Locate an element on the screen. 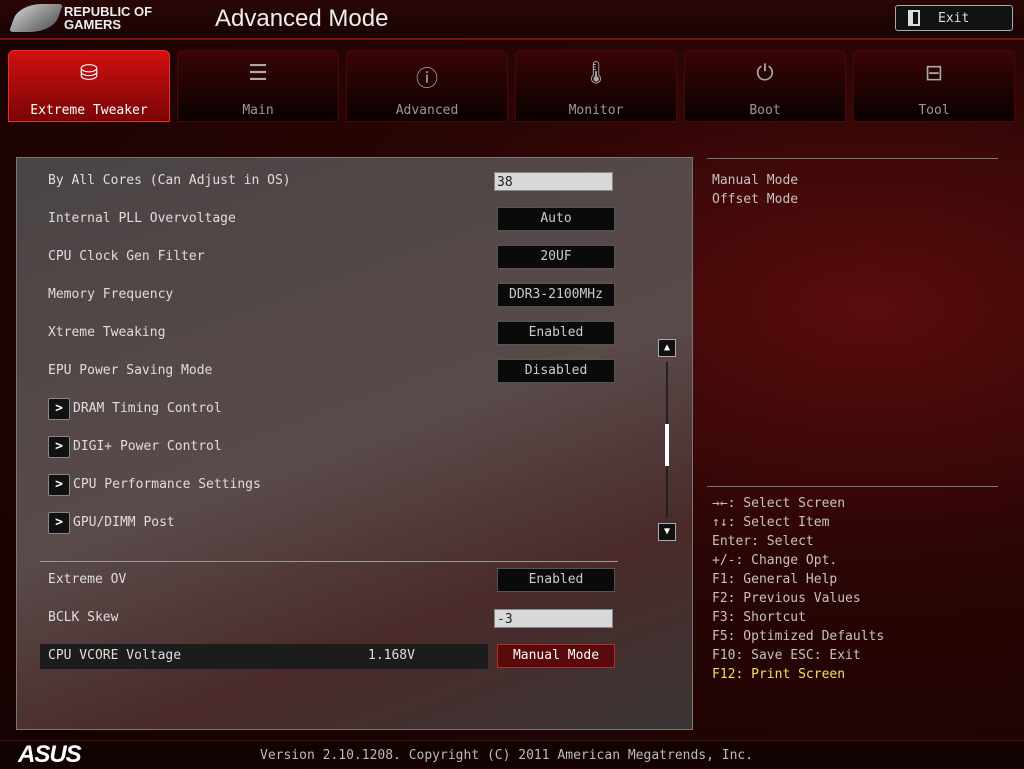  setting-label: EPU Power Saving Mode is located at coordinates (130, 371).